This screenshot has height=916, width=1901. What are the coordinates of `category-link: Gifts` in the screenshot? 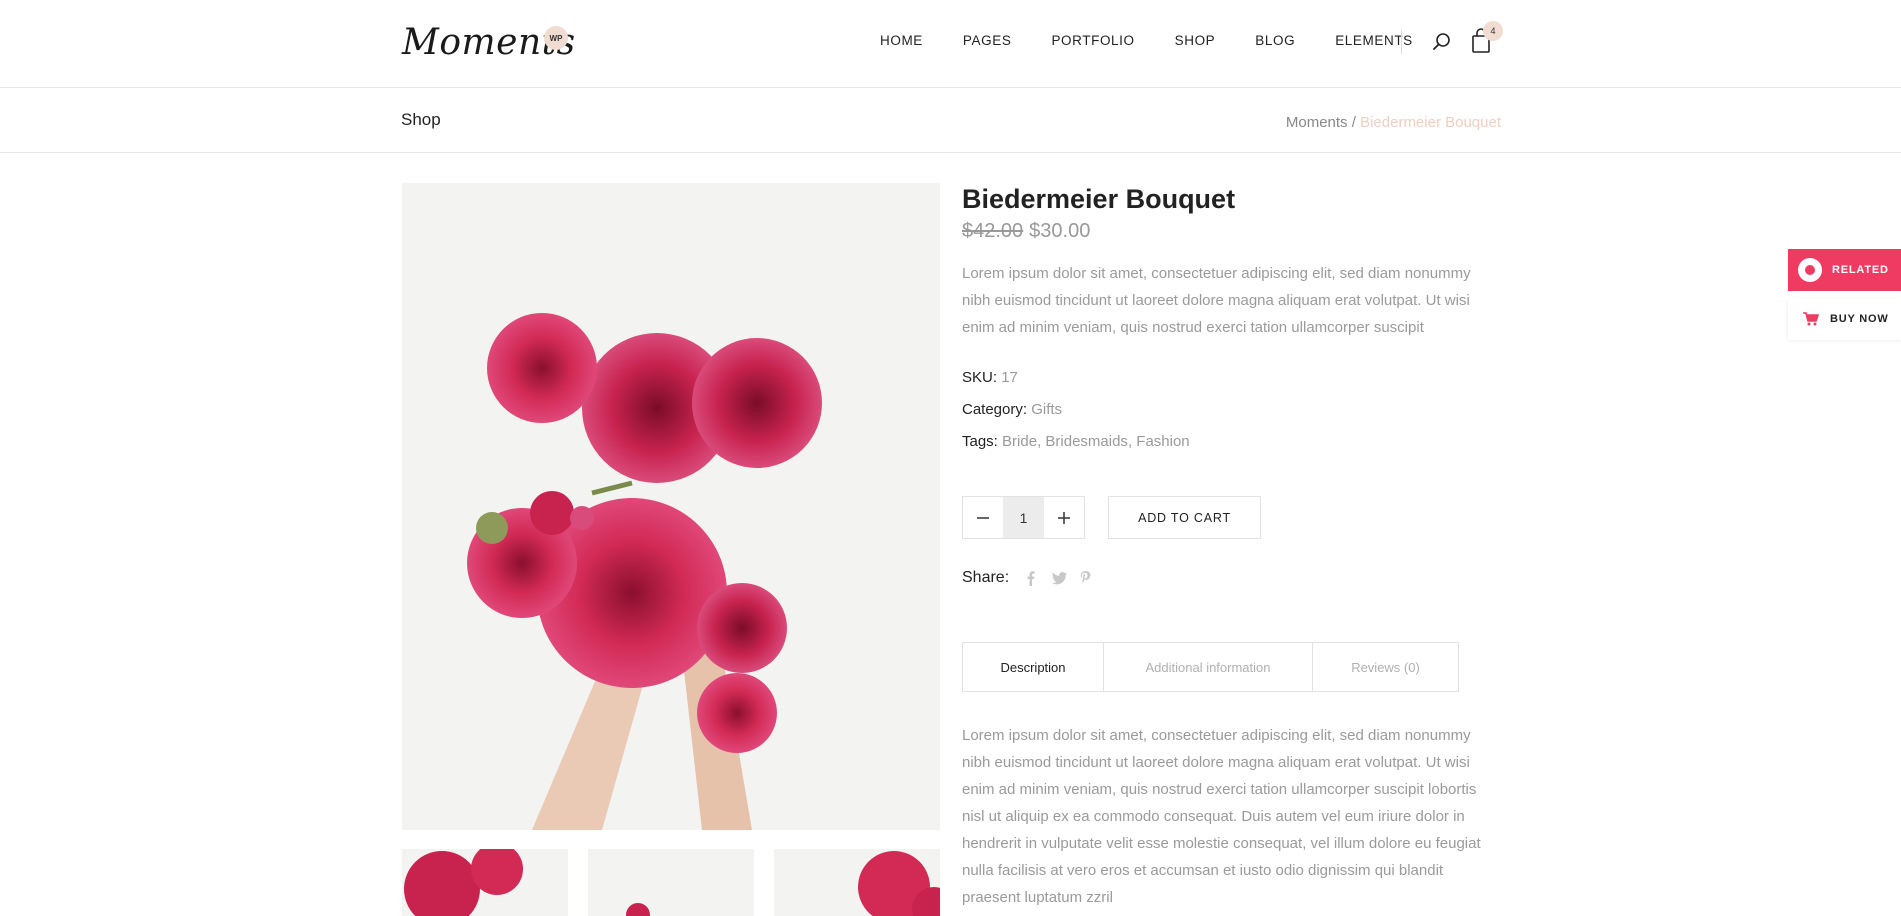 It's located at (1046, 409).